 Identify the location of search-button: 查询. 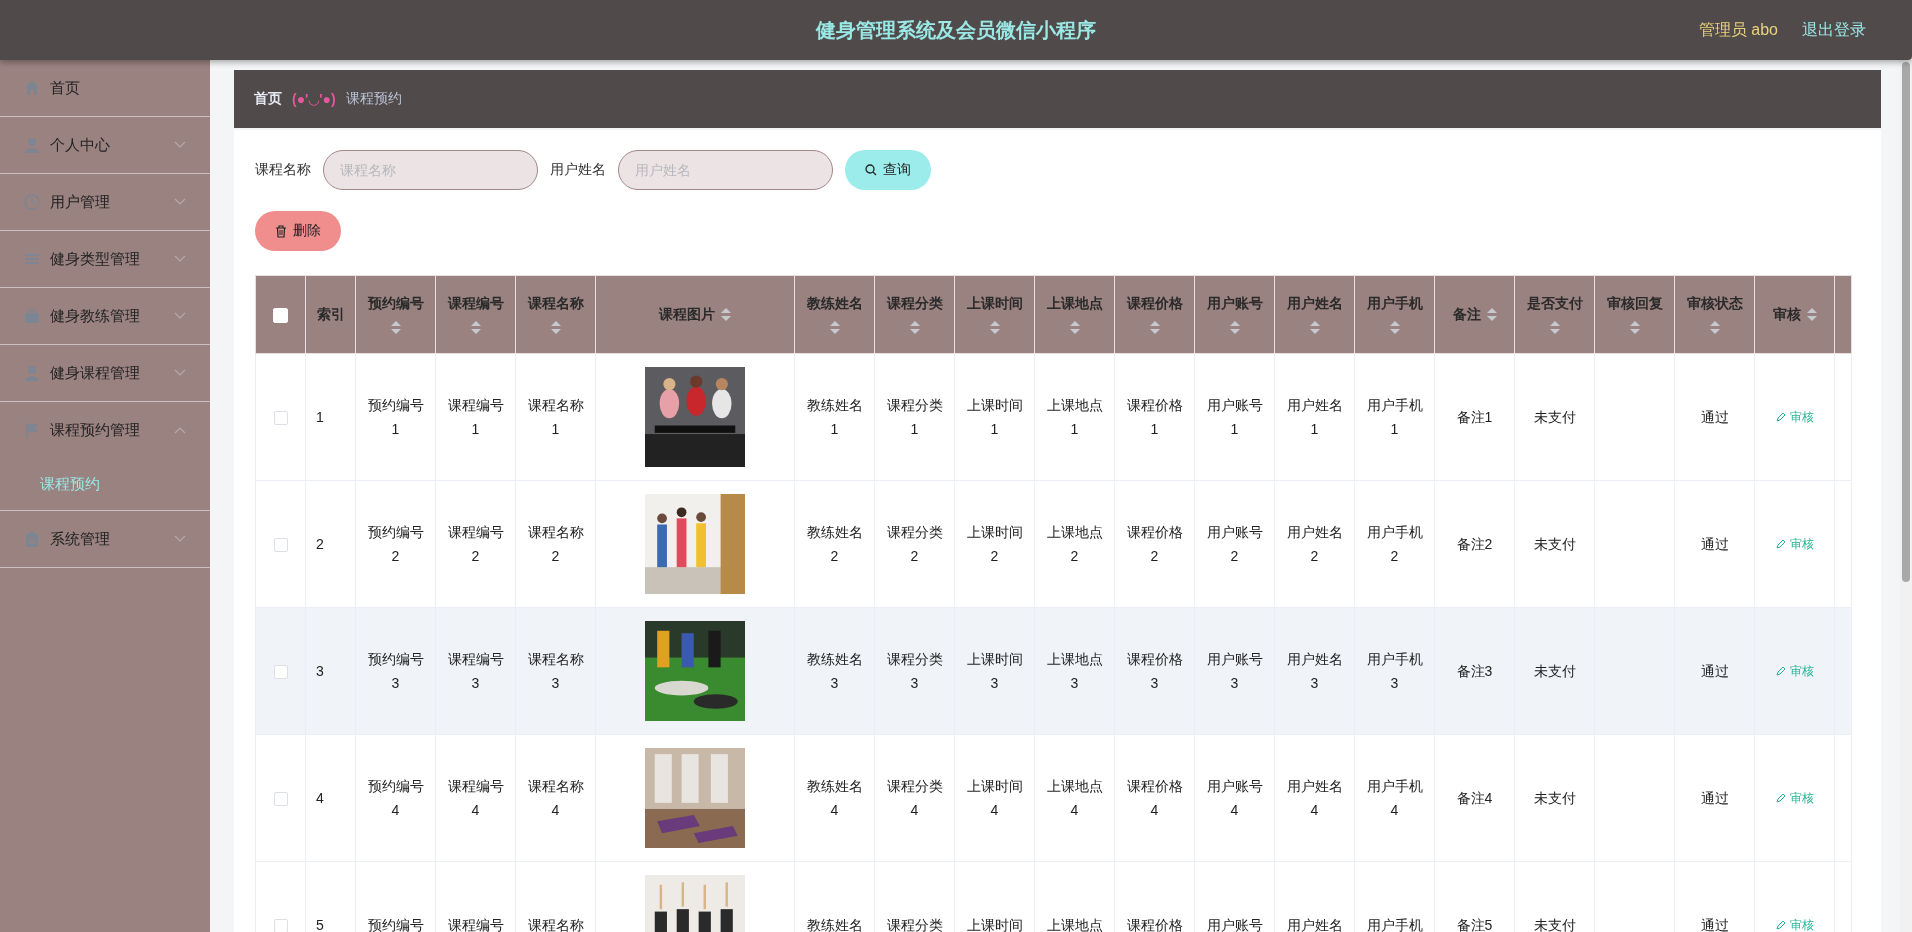
(888, 170).